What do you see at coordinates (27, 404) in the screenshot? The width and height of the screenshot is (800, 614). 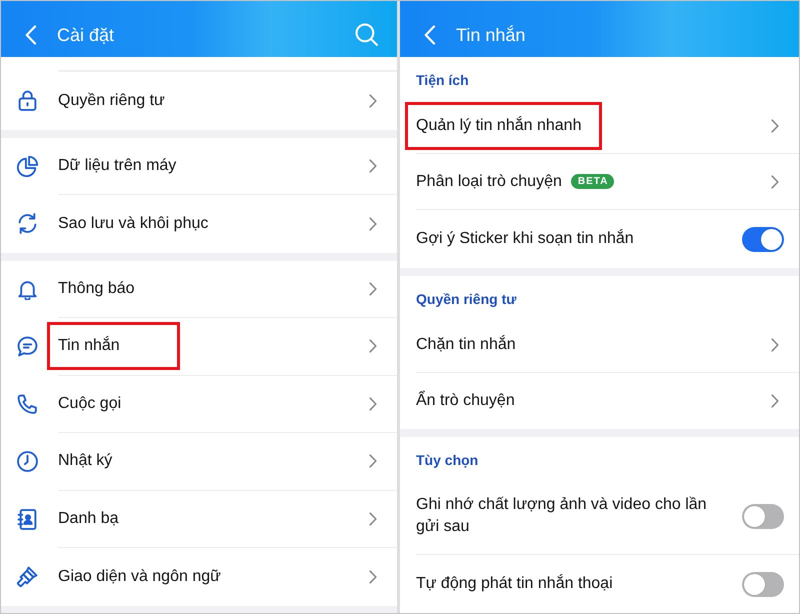 I see `phone-icon` at bounding box center [27, 404].